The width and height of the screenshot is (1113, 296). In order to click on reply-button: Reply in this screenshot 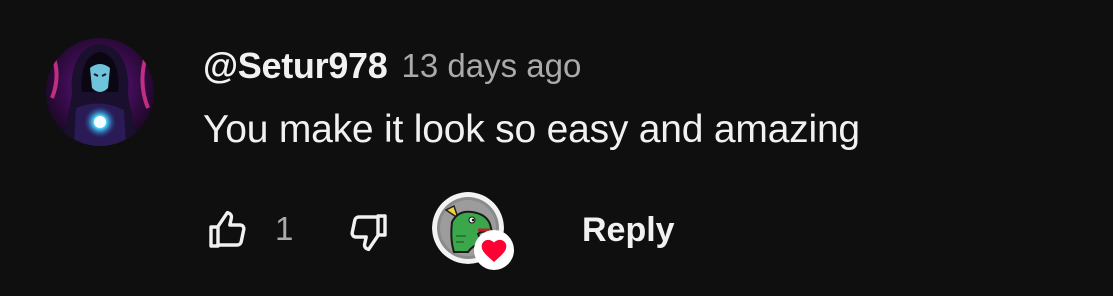, I will do `click(628, 230)`.